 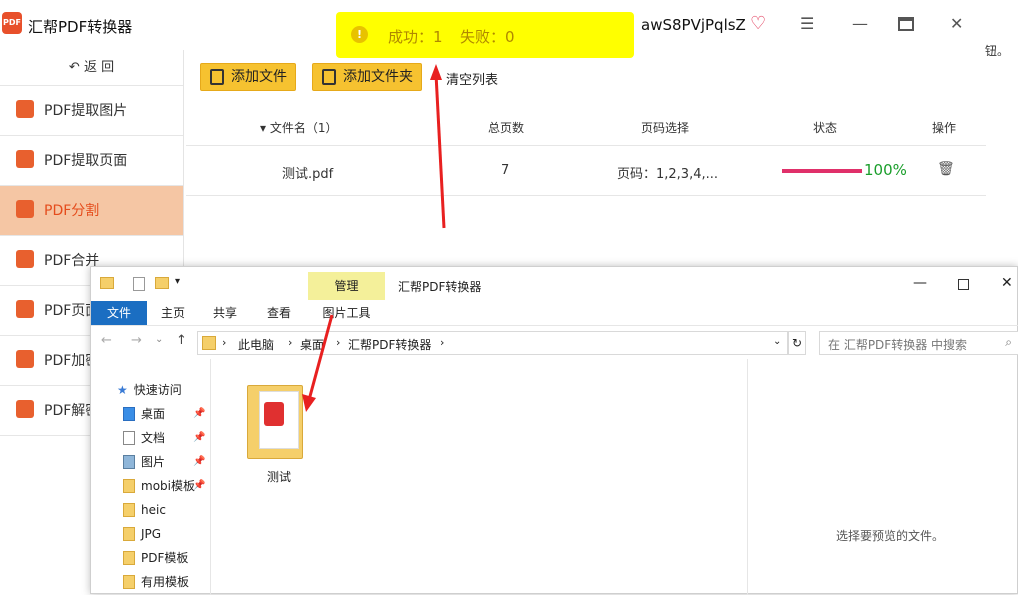 I want to click on arrow-to-toast, so click(x=440, y=151).